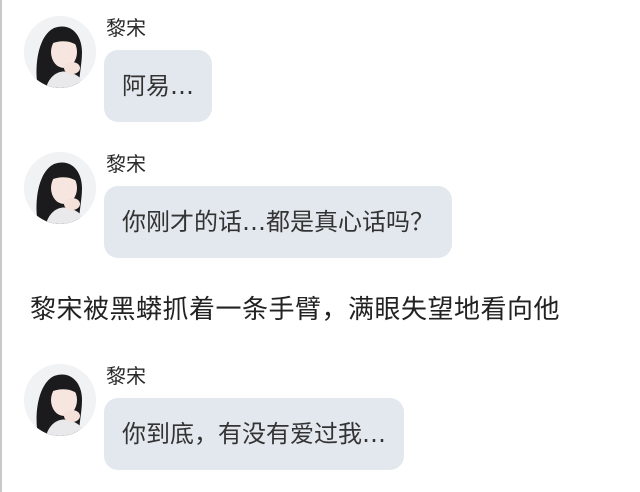 Image resolution: width=640 pixels, height=492 pixels. Describe the element at coordinates (1, 246) in the screenshot. I see `left-border` at that location.